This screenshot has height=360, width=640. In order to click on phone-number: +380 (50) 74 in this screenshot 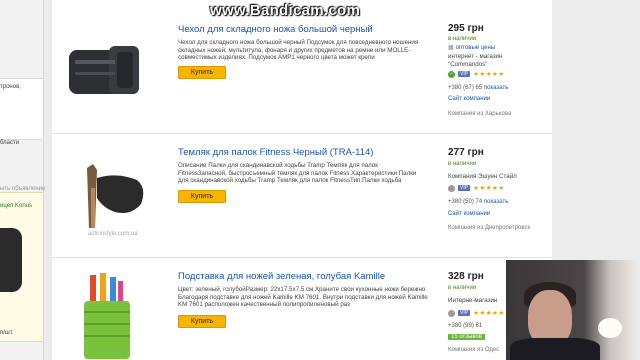, I will do `click(465, 202)`.